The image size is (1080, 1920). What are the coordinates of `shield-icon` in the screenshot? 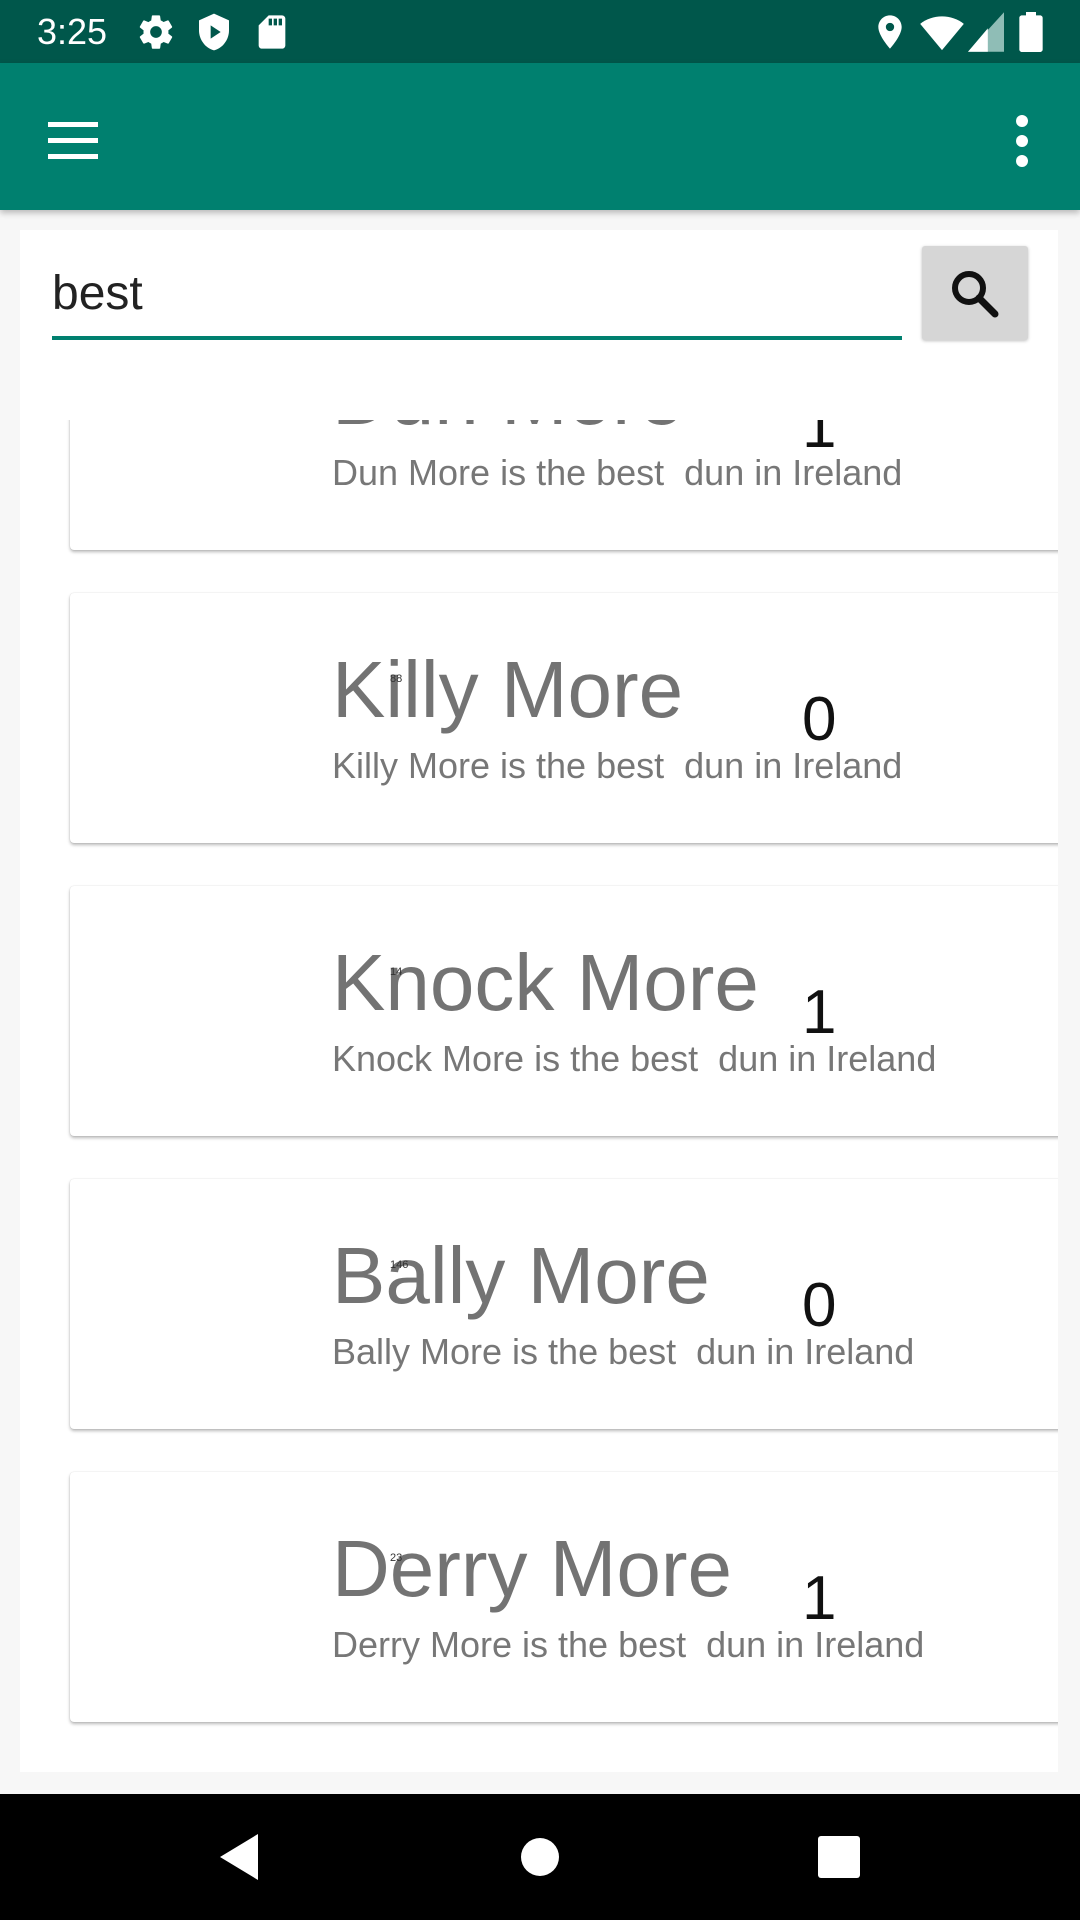 It's located at (214, 32).